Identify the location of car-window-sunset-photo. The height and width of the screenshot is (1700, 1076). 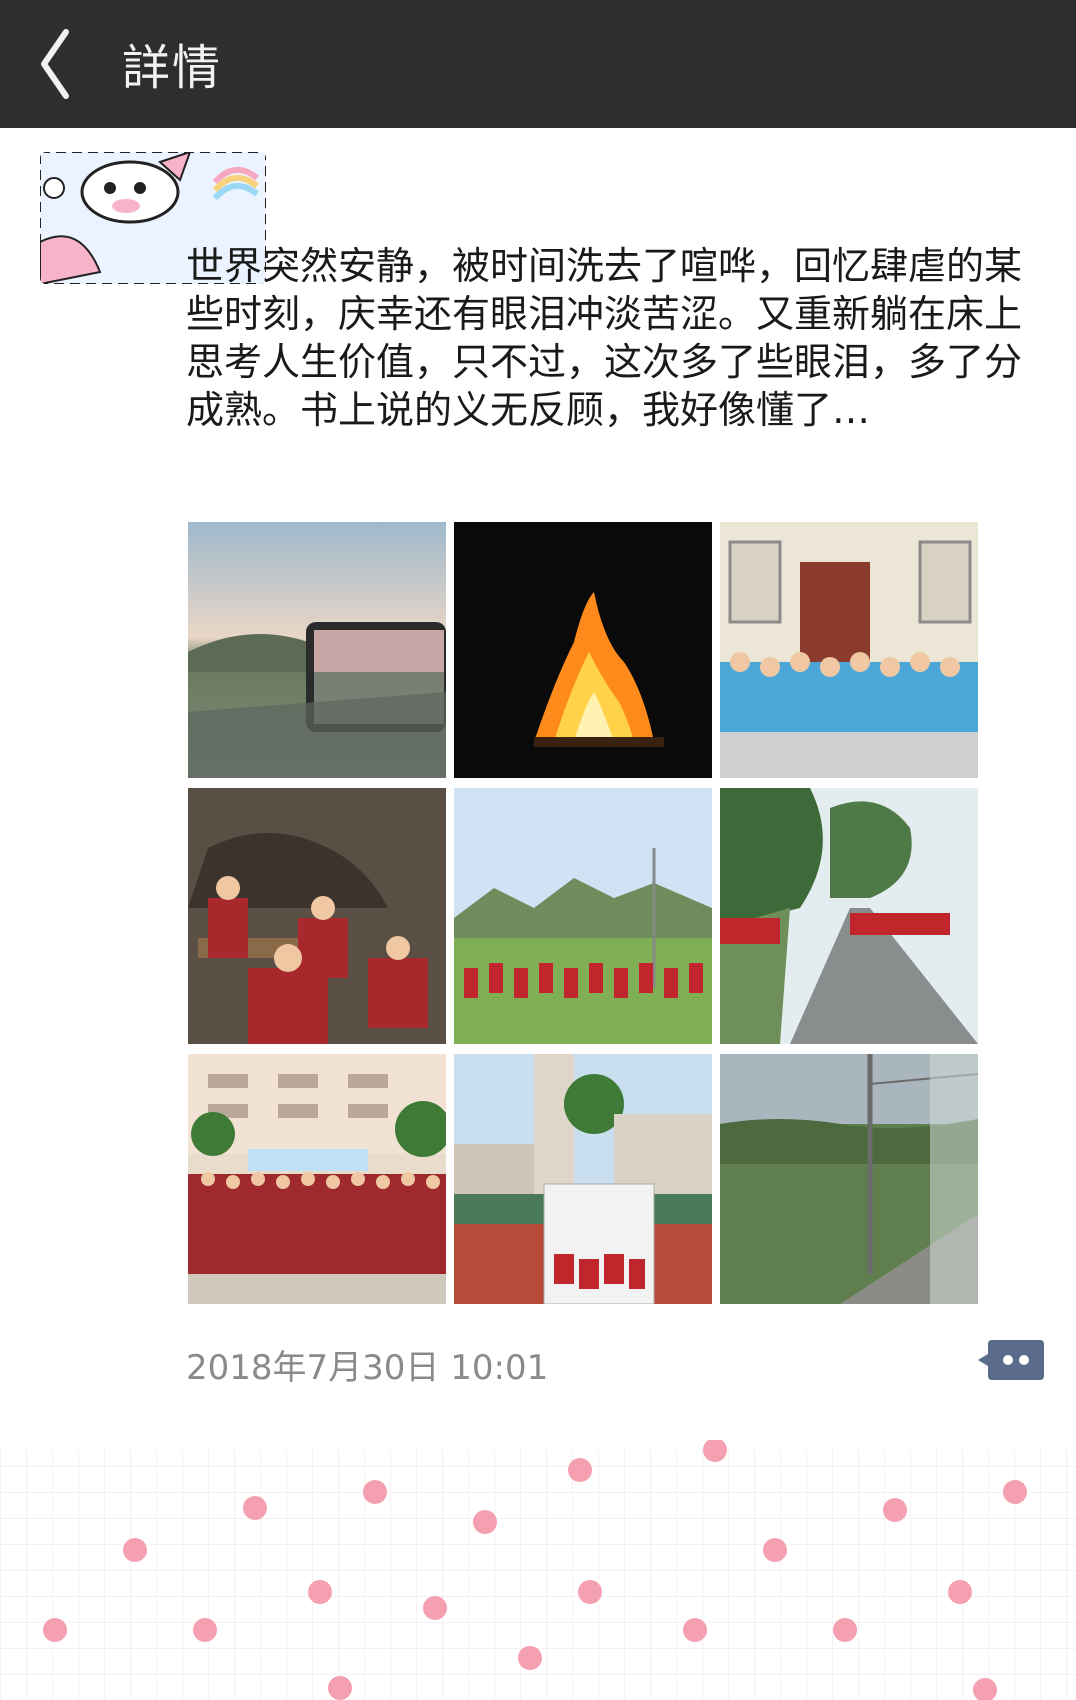
(317, 650).